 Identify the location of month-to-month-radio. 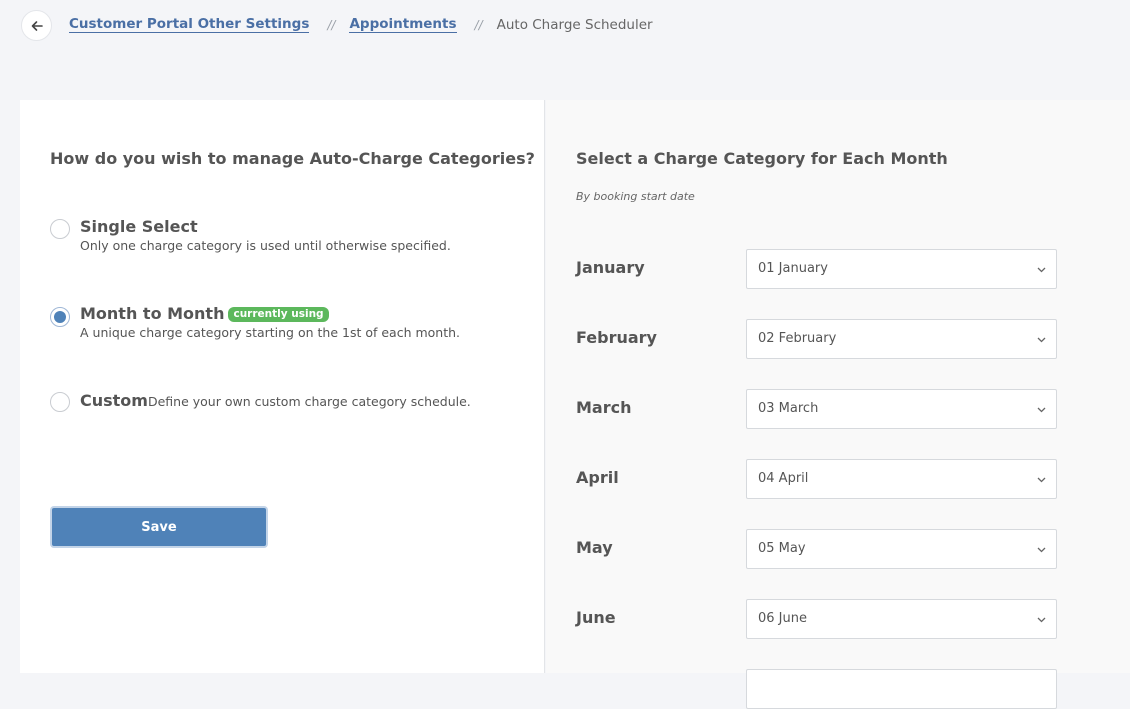
(60, 317).